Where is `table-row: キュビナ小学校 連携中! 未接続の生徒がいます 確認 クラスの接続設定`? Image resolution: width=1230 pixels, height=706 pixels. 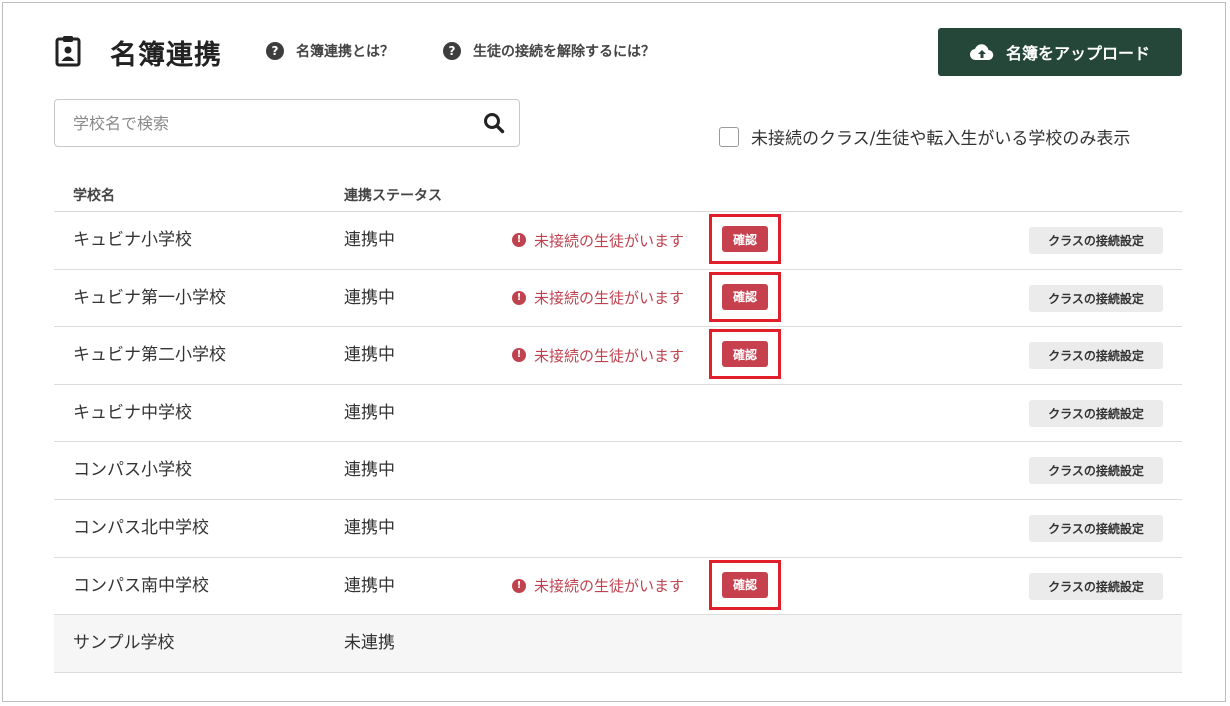 table-row: キュビナ小学校 連携中! 未接続の生徒がいます 確認 クラスの接続設定 is located at coordinates (618, 241).